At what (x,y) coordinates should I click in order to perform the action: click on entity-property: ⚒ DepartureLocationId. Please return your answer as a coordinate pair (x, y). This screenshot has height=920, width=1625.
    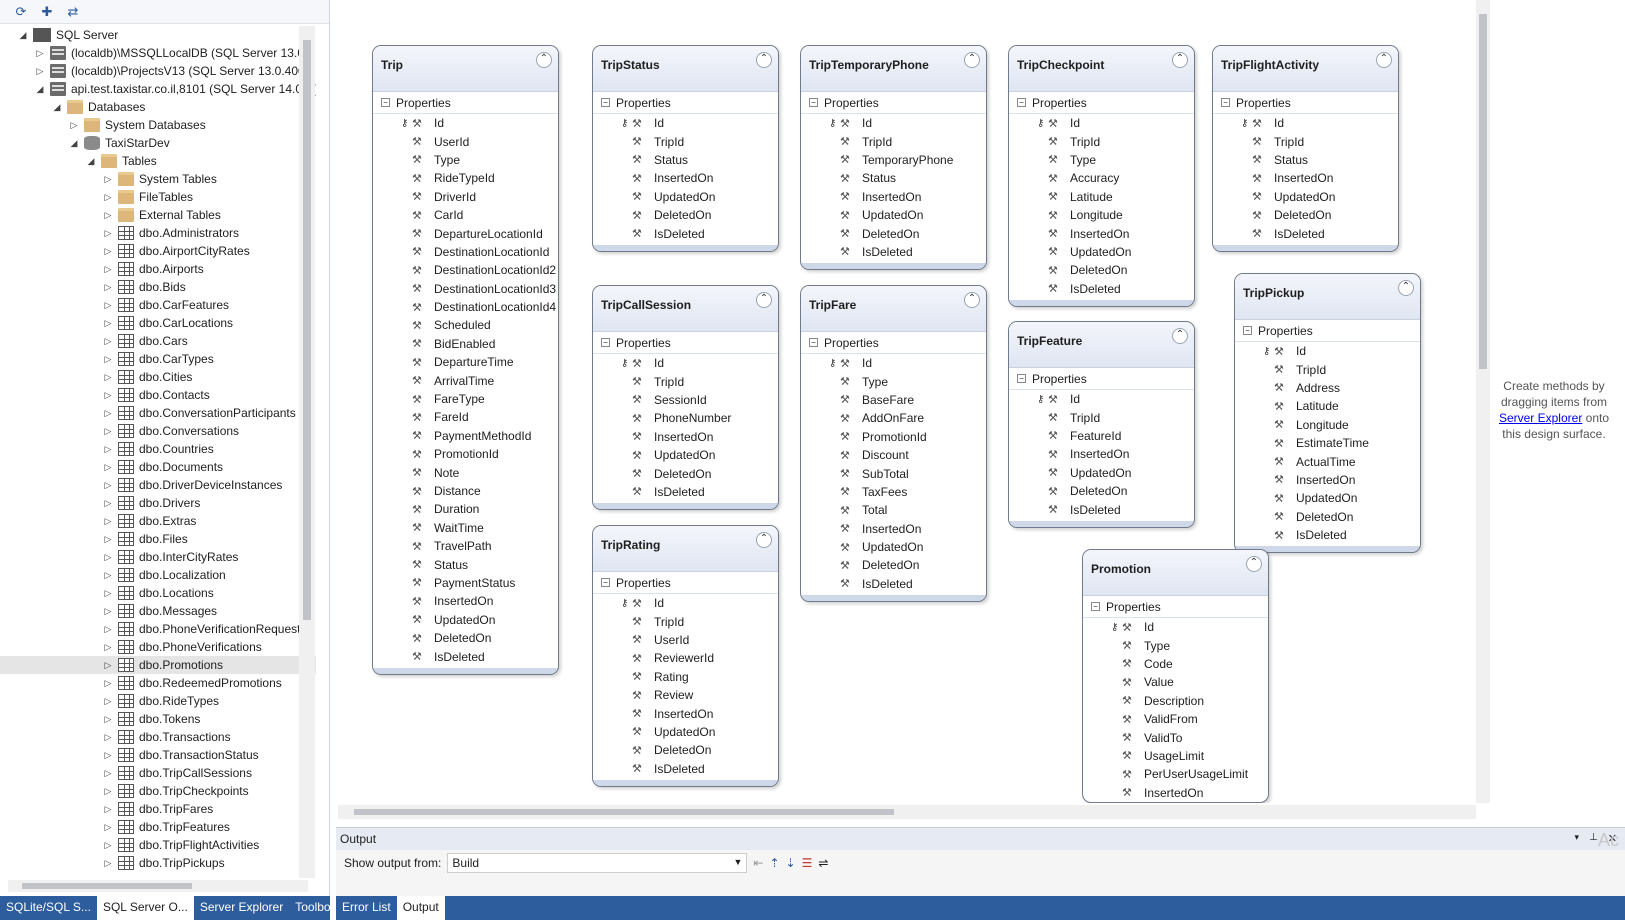
    Looking at the image, I should click on (465, 233).